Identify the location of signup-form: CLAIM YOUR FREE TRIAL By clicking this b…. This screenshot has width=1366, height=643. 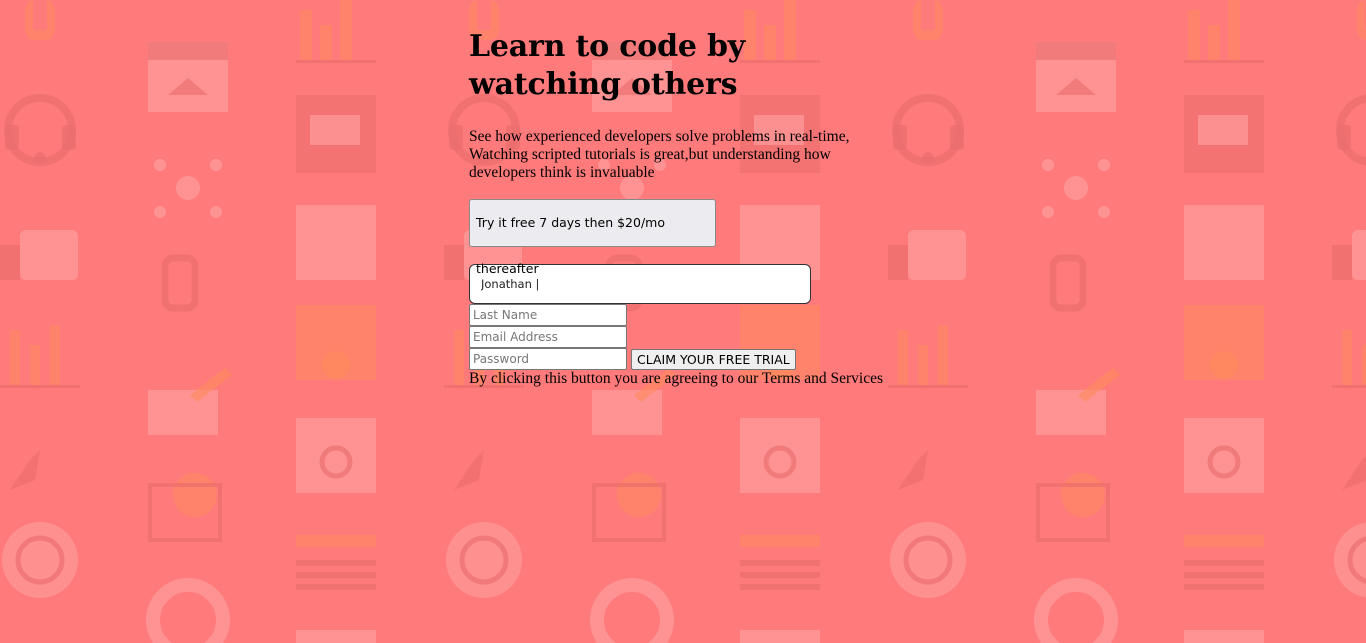
(729, 326).